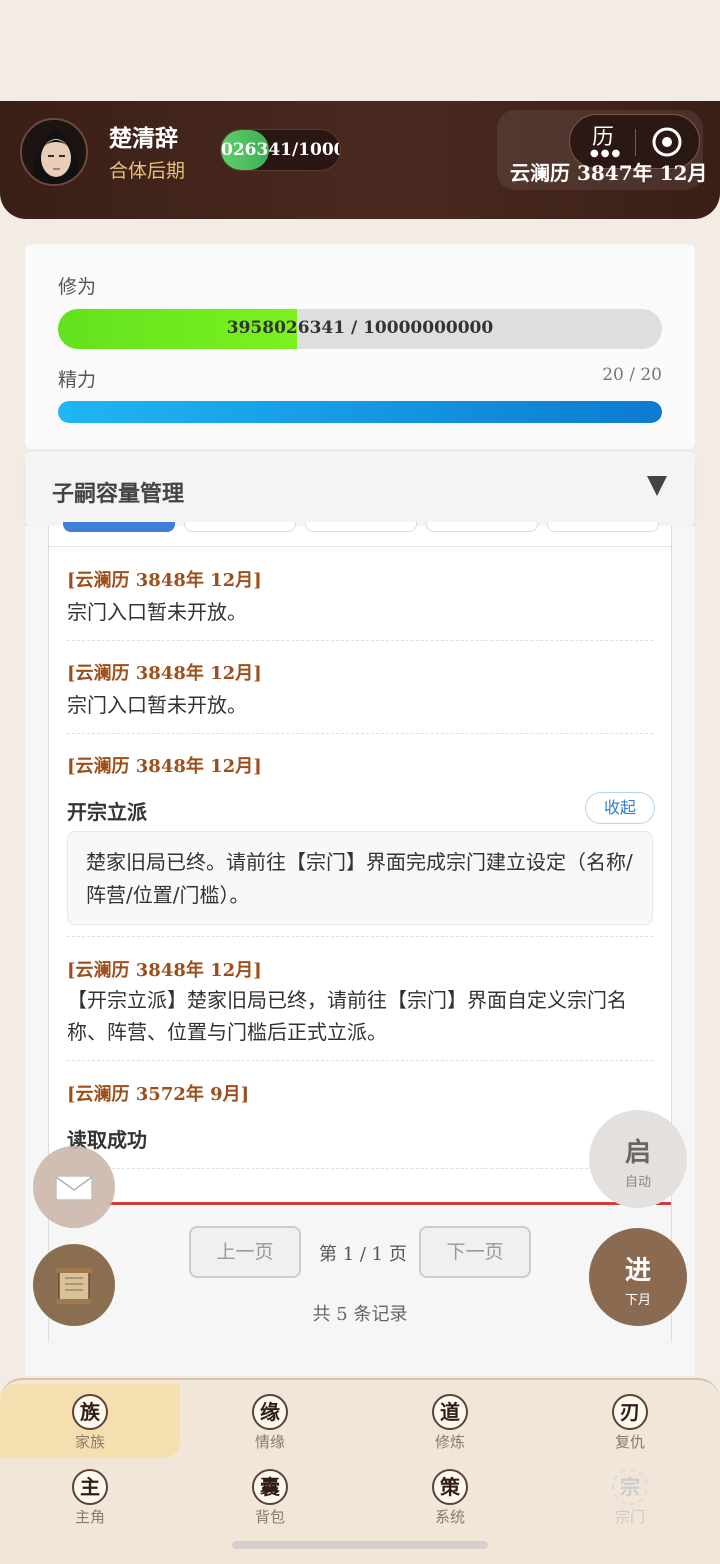 The width and height of the screenshot is (720, 1564). Describe the element at coordinates (360, 489) in the screenshot. I see `descendant-capacity-panel: 子嗣容量管理` at that location.